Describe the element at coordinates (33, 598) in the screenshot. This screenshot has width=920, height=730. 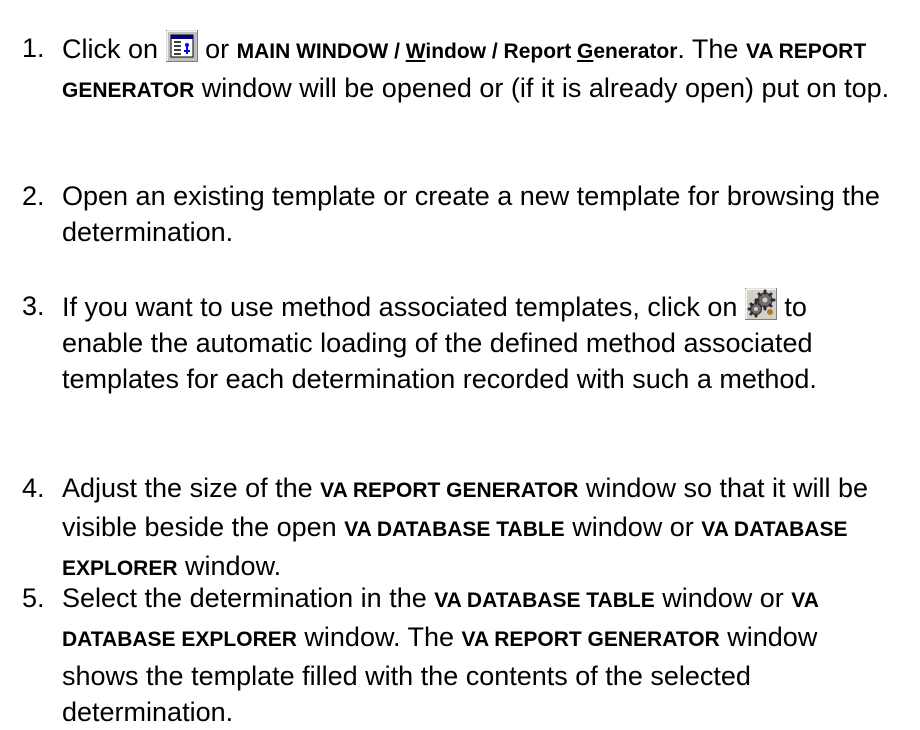
I see `step-number: 5.` at that location.